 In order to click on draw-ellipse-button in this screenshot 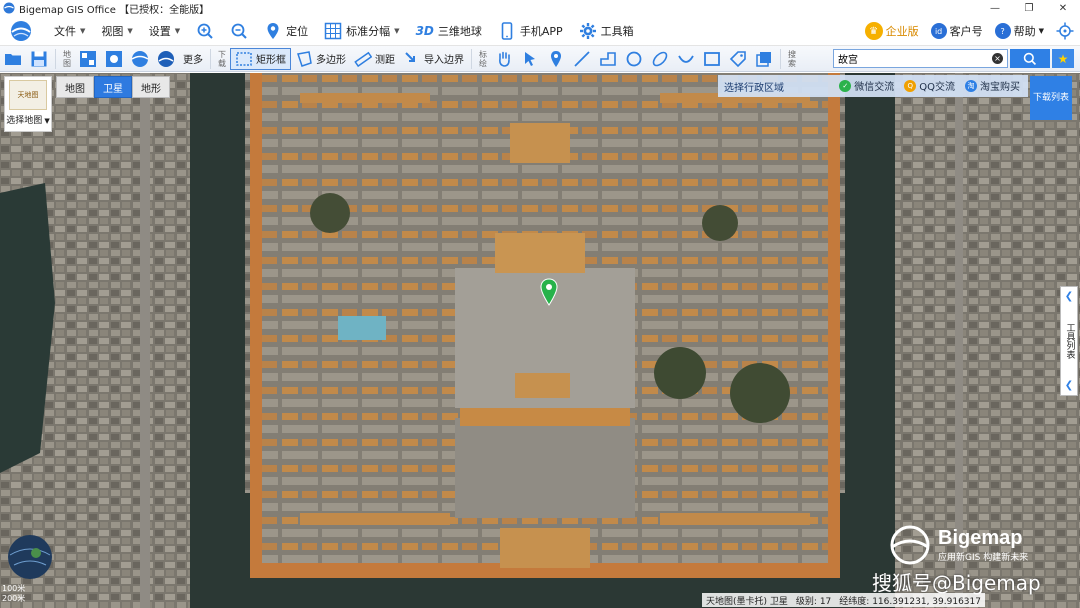, I will do `click(660, 59)`.